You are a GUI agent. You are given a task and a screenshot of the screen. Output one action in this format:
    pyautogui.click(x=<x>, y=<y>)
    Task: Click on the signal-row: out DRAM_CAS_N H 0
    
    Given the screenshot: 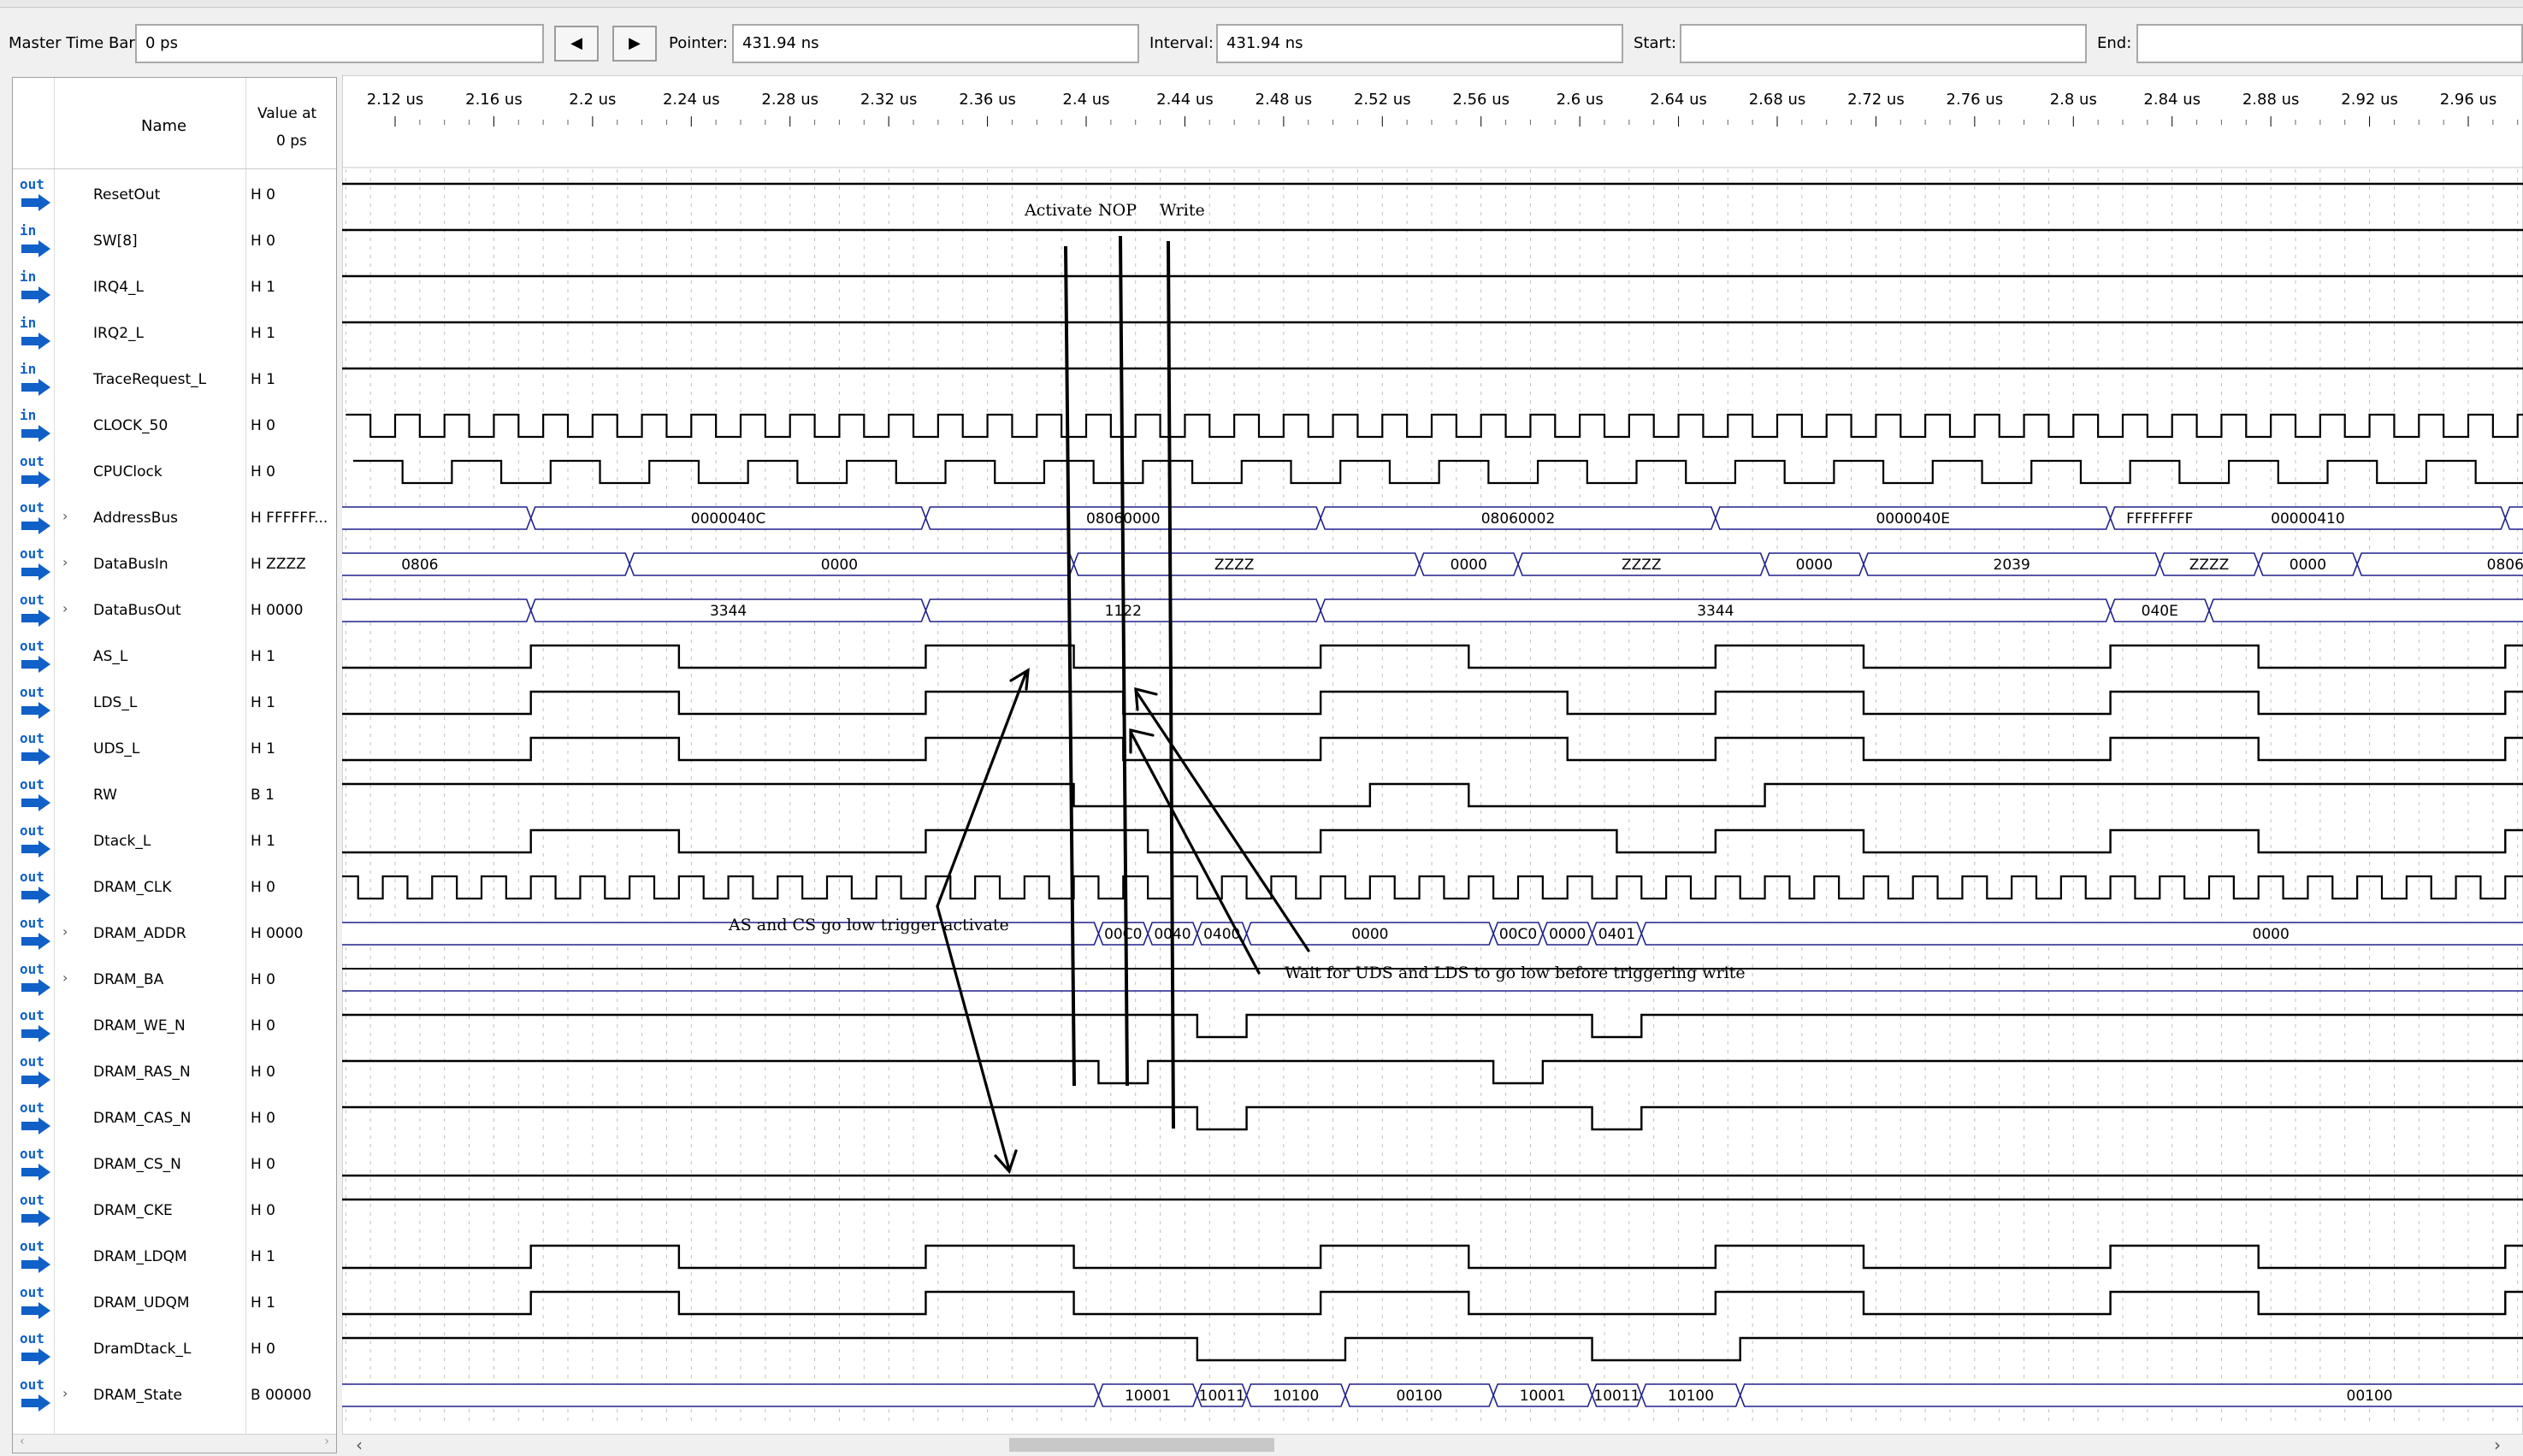 What is the action you would take?
    pyautogui.click(x=174, y=1119)
    